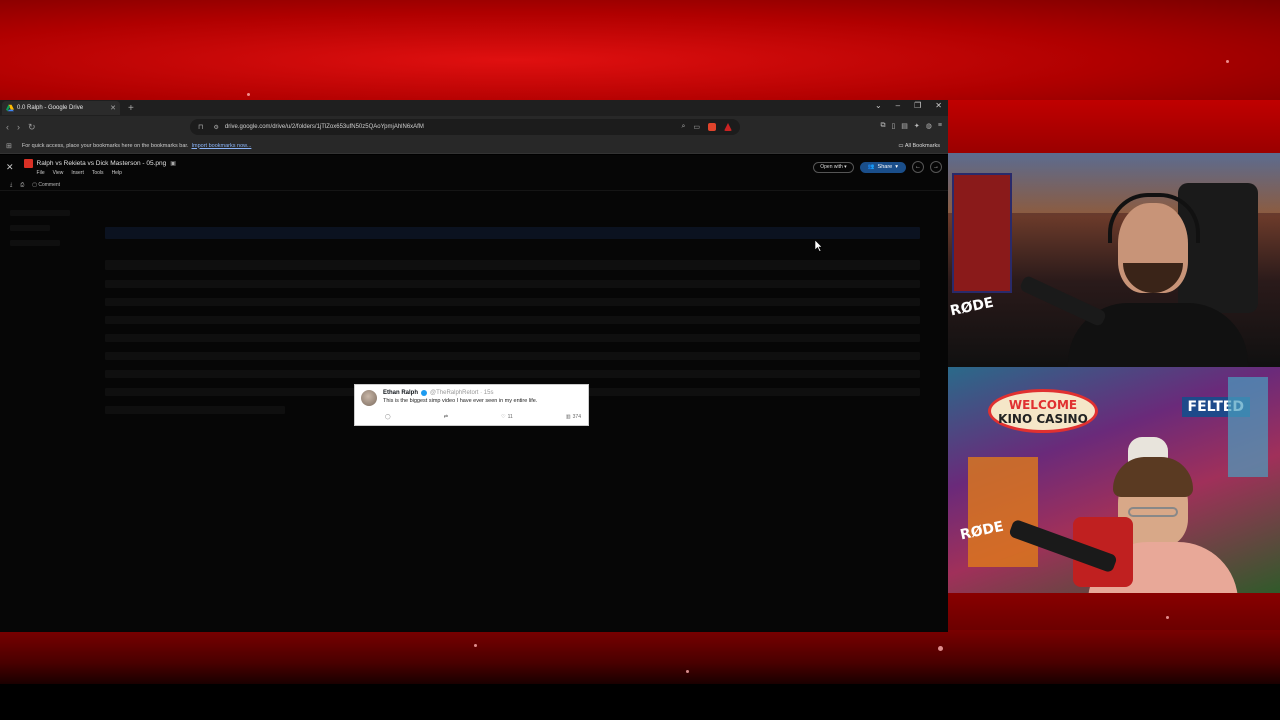 The image size is (1280, 720). Describe the element at coordinates (819, 246) in the screenshot. I see `mouse-cursor-icon` at that location.